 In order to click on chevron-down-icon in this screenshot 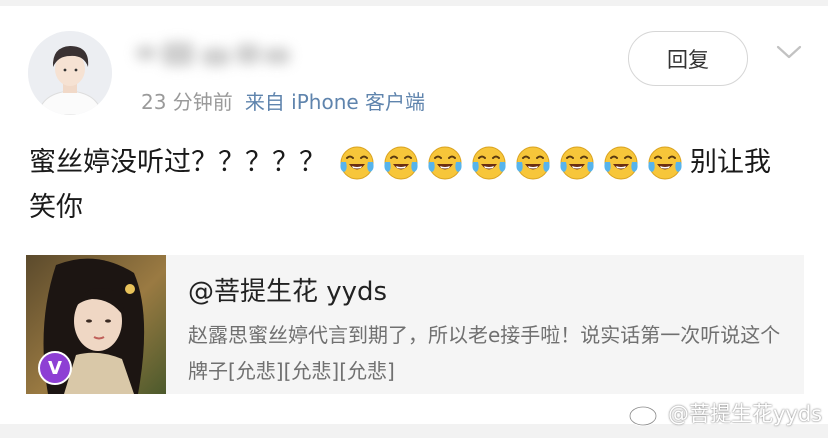, I will do `click(789, 52)`.